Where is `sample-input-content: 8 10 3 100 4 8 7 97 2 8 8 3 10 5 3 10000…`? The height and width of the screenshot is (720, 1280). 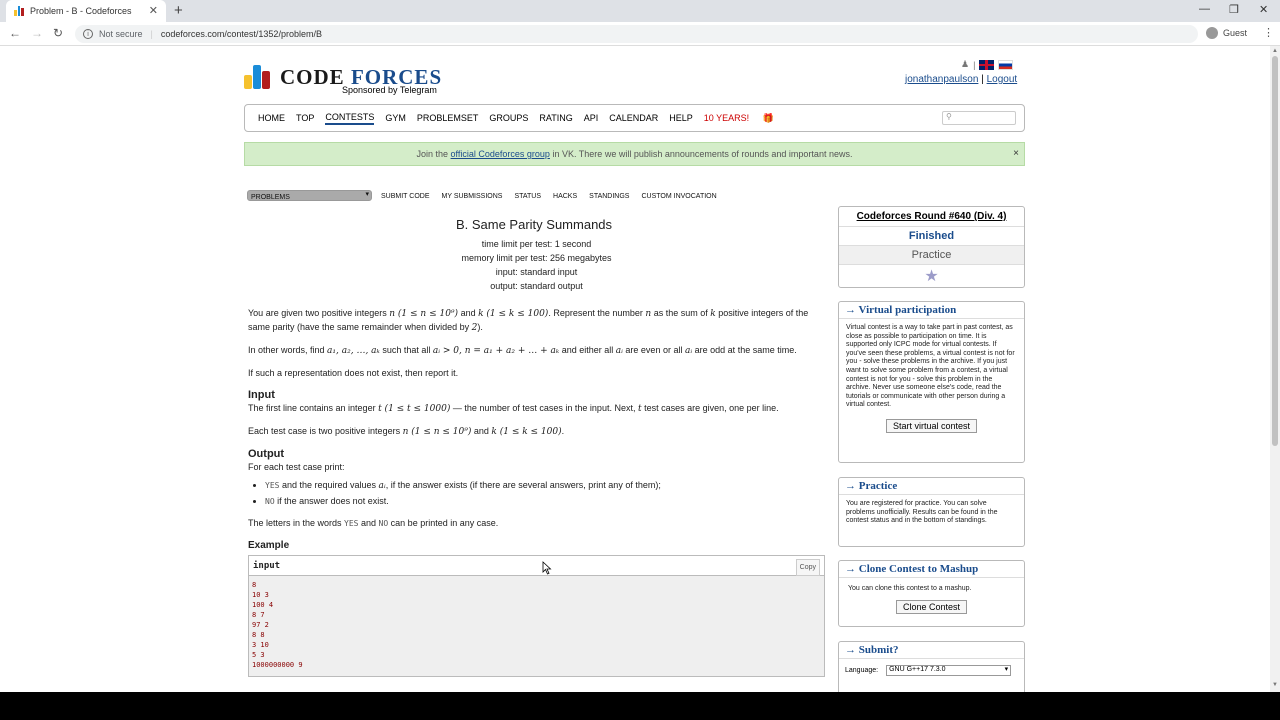 sample-input-content: 8 10 3 100 4 8 7 97 2 8 8 3 10 5 3 10000… is located at coordinates (536, 626).